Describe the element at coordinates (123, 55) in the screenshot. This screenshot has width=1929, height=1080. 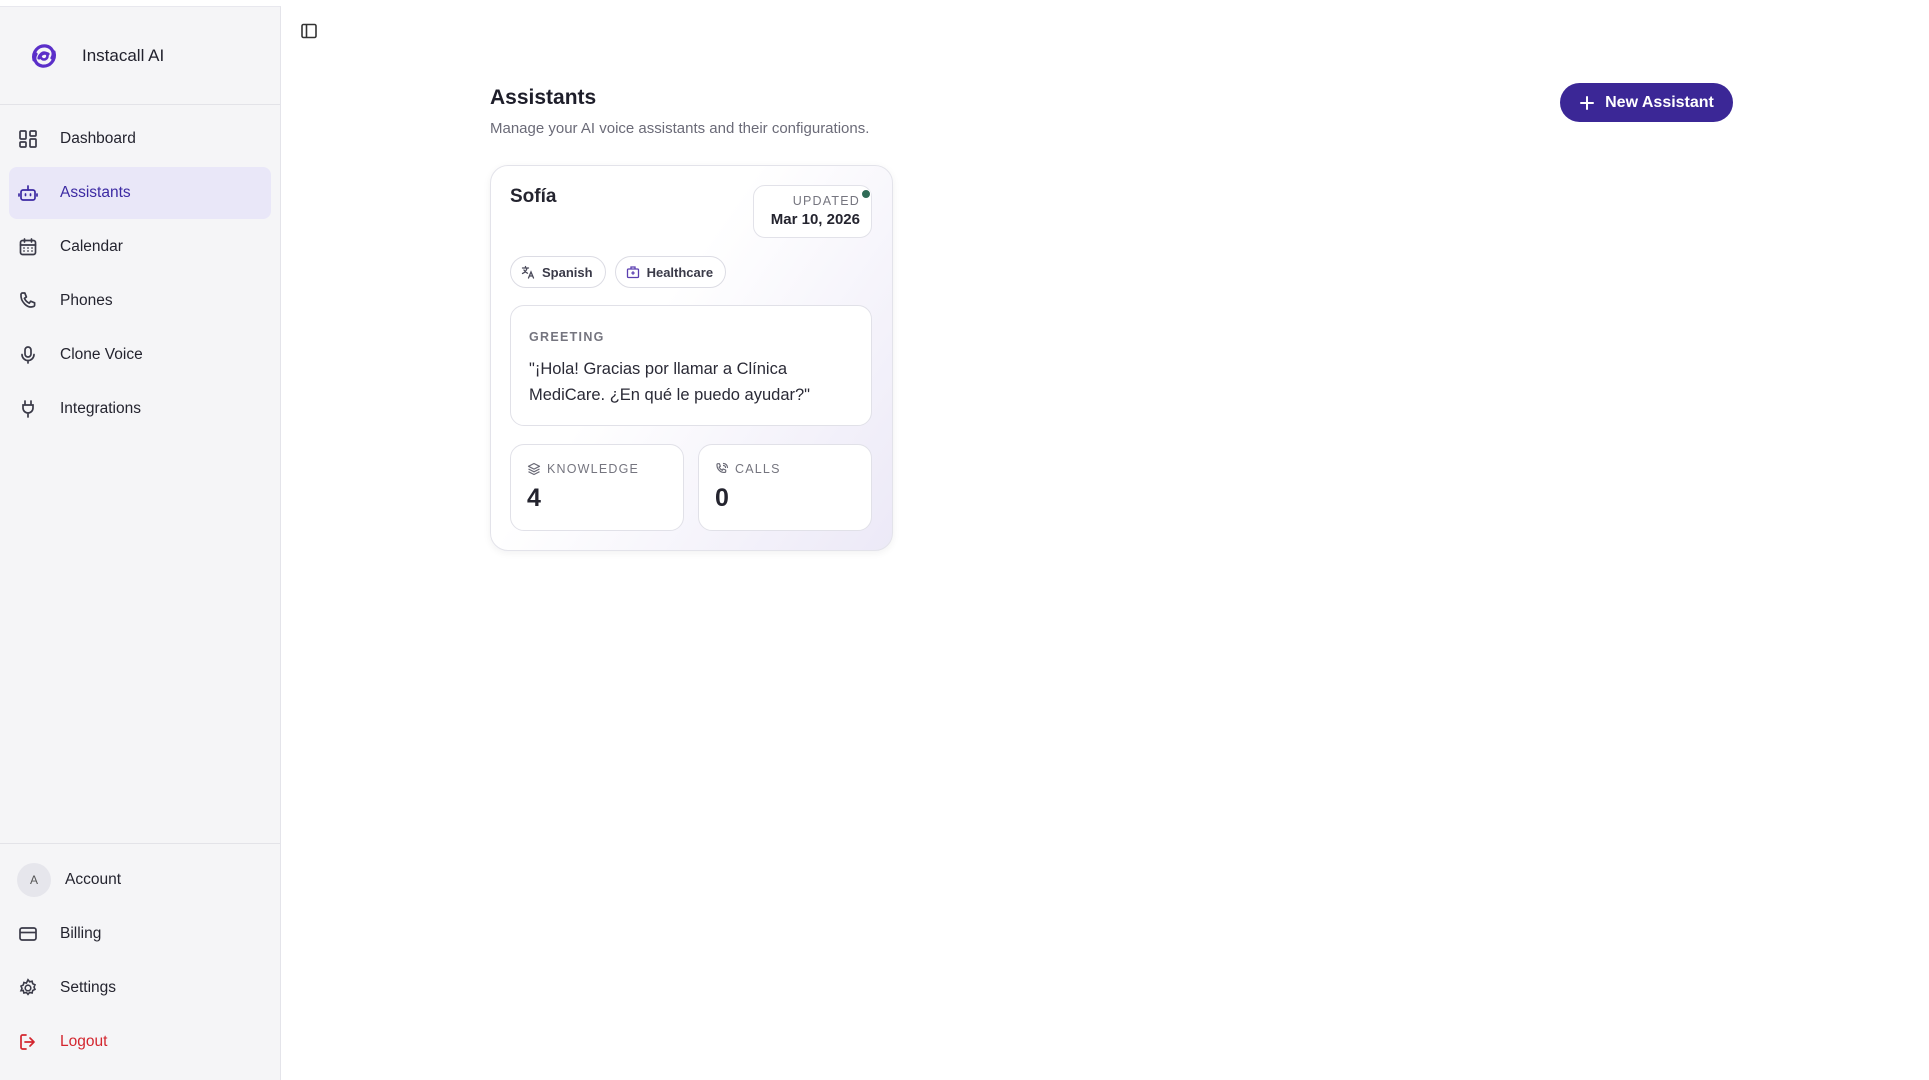
I see `app-name: Instacall AI` at that location.